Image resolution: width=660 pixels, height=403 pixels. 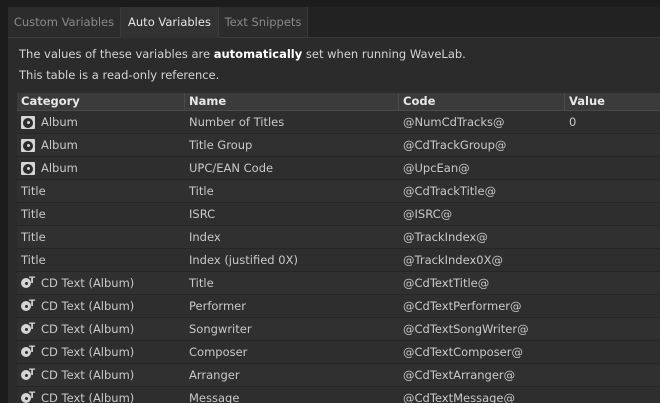 I want to click on code-cell: @TrackIndex0X@, so click(x=453, y=260).